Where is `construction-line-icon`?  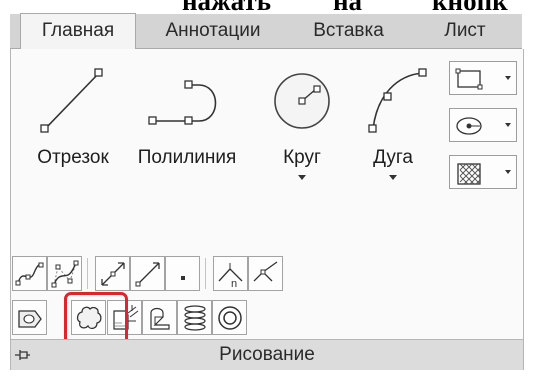
construction-line-icon is located at coordinates (113, 274).